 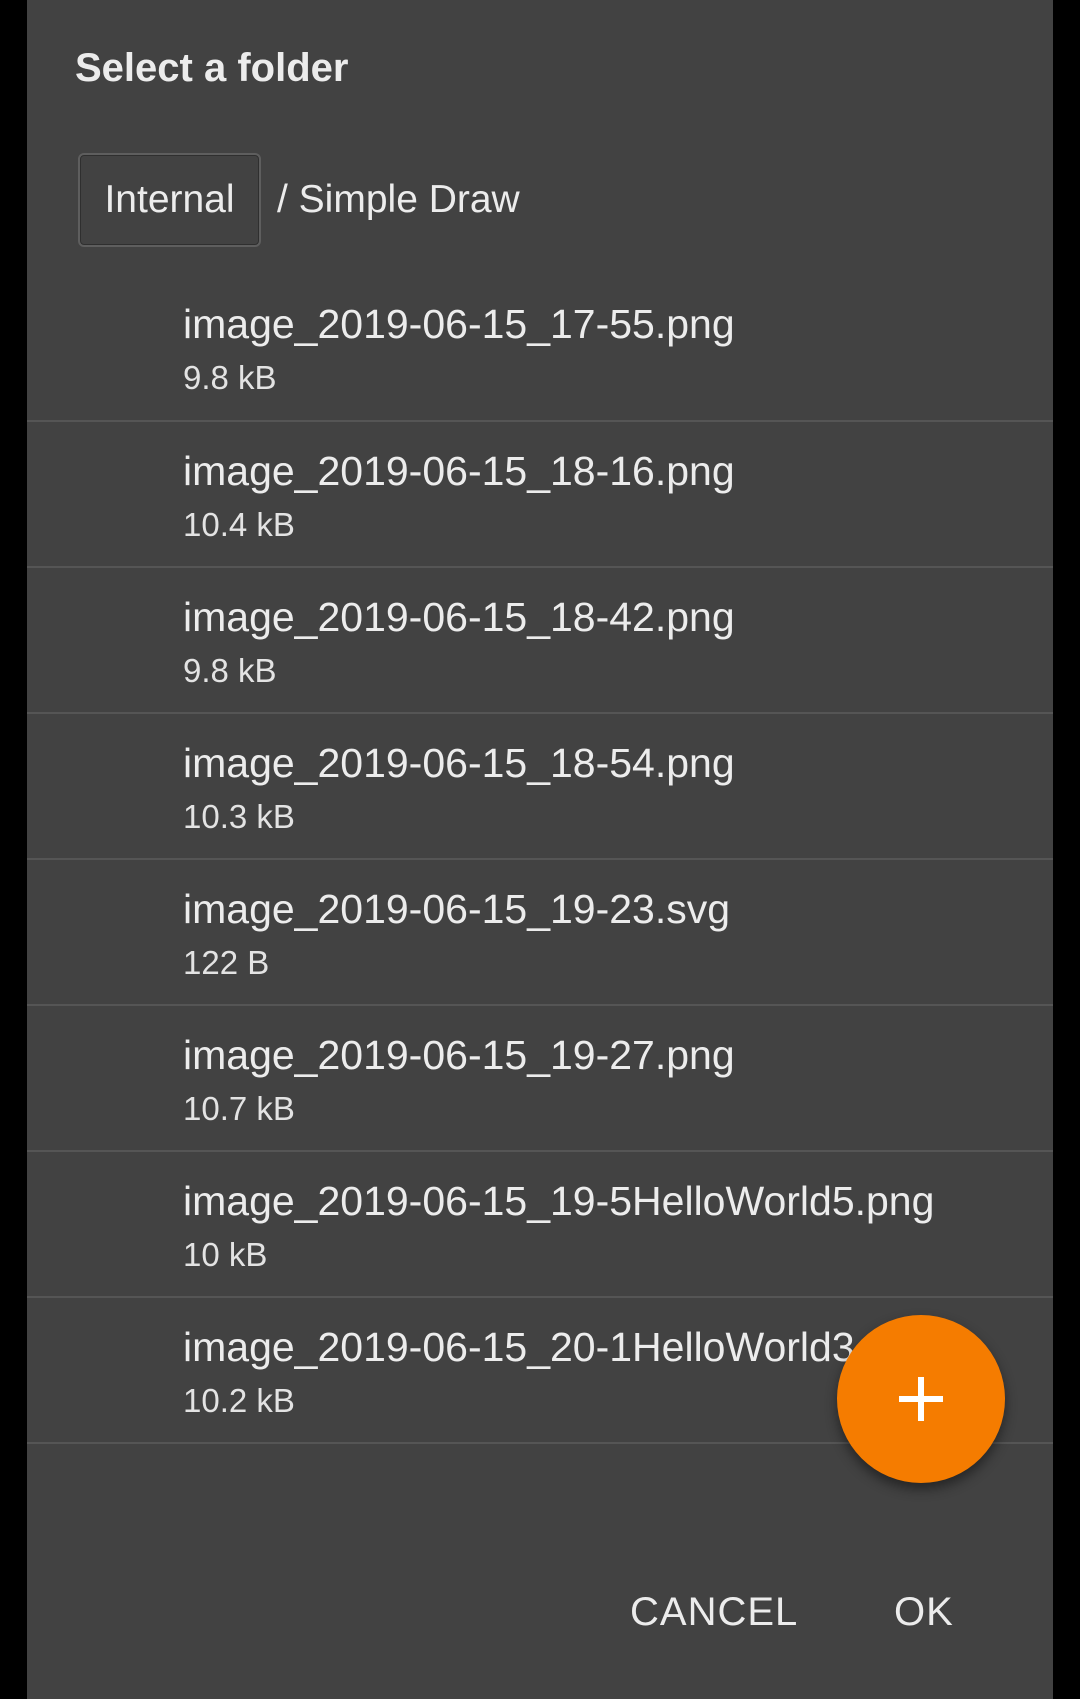 I want to click on create-folder-fab-button, so click(x=921, y=1399).